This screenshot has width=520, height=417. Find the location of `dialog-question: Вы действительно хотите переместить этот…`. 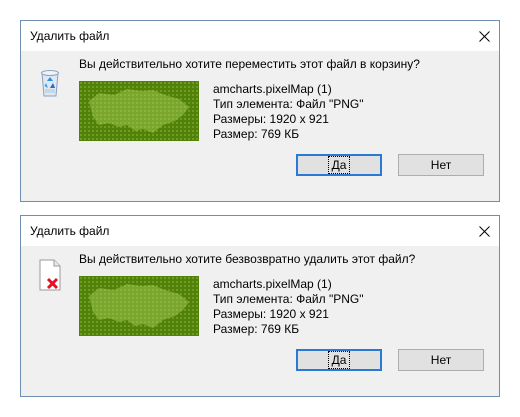

dialog-question: Вы действительно хотите переместить этот… is located at coordinates (249, 64).